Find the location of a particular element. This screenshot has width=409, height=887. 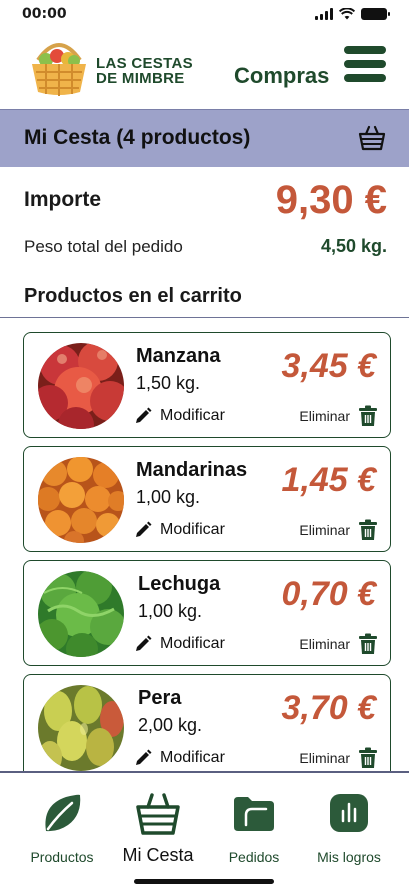

nav-item-pedidos: Pedidos is located at coordinates (254, 826).